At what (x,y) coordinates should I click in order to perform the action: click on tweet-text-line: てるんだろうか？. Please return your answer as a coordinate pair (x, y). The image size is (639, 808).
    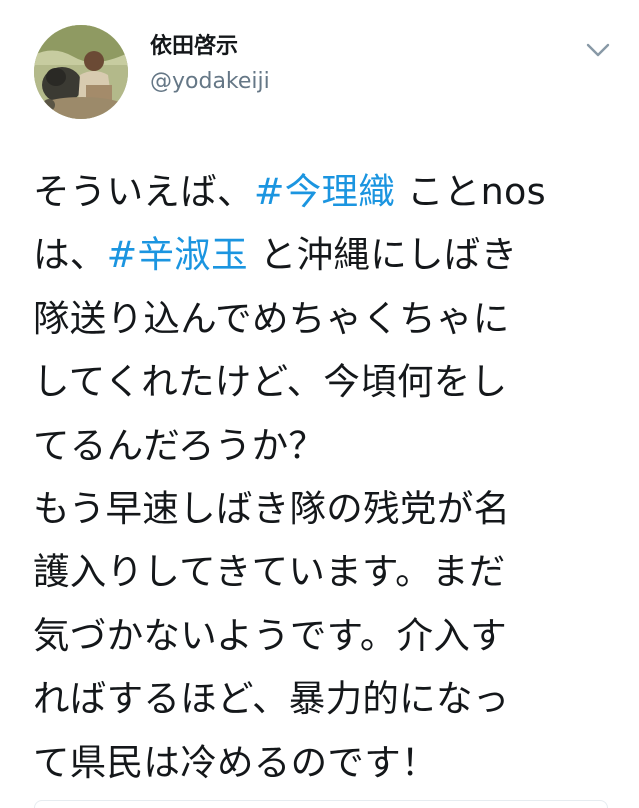
    Looking at the image, I should click on (323, 445).